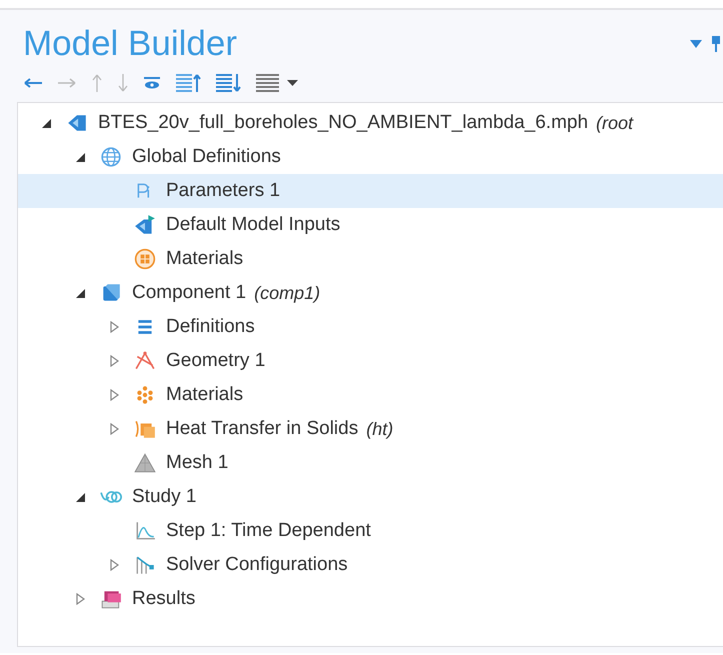 Image resolution: width=723 pixels, height=655 pixels. Describe the element at coordinates (206, 157) in the screenshot. I see `item-label: Global Definitions` at that location.